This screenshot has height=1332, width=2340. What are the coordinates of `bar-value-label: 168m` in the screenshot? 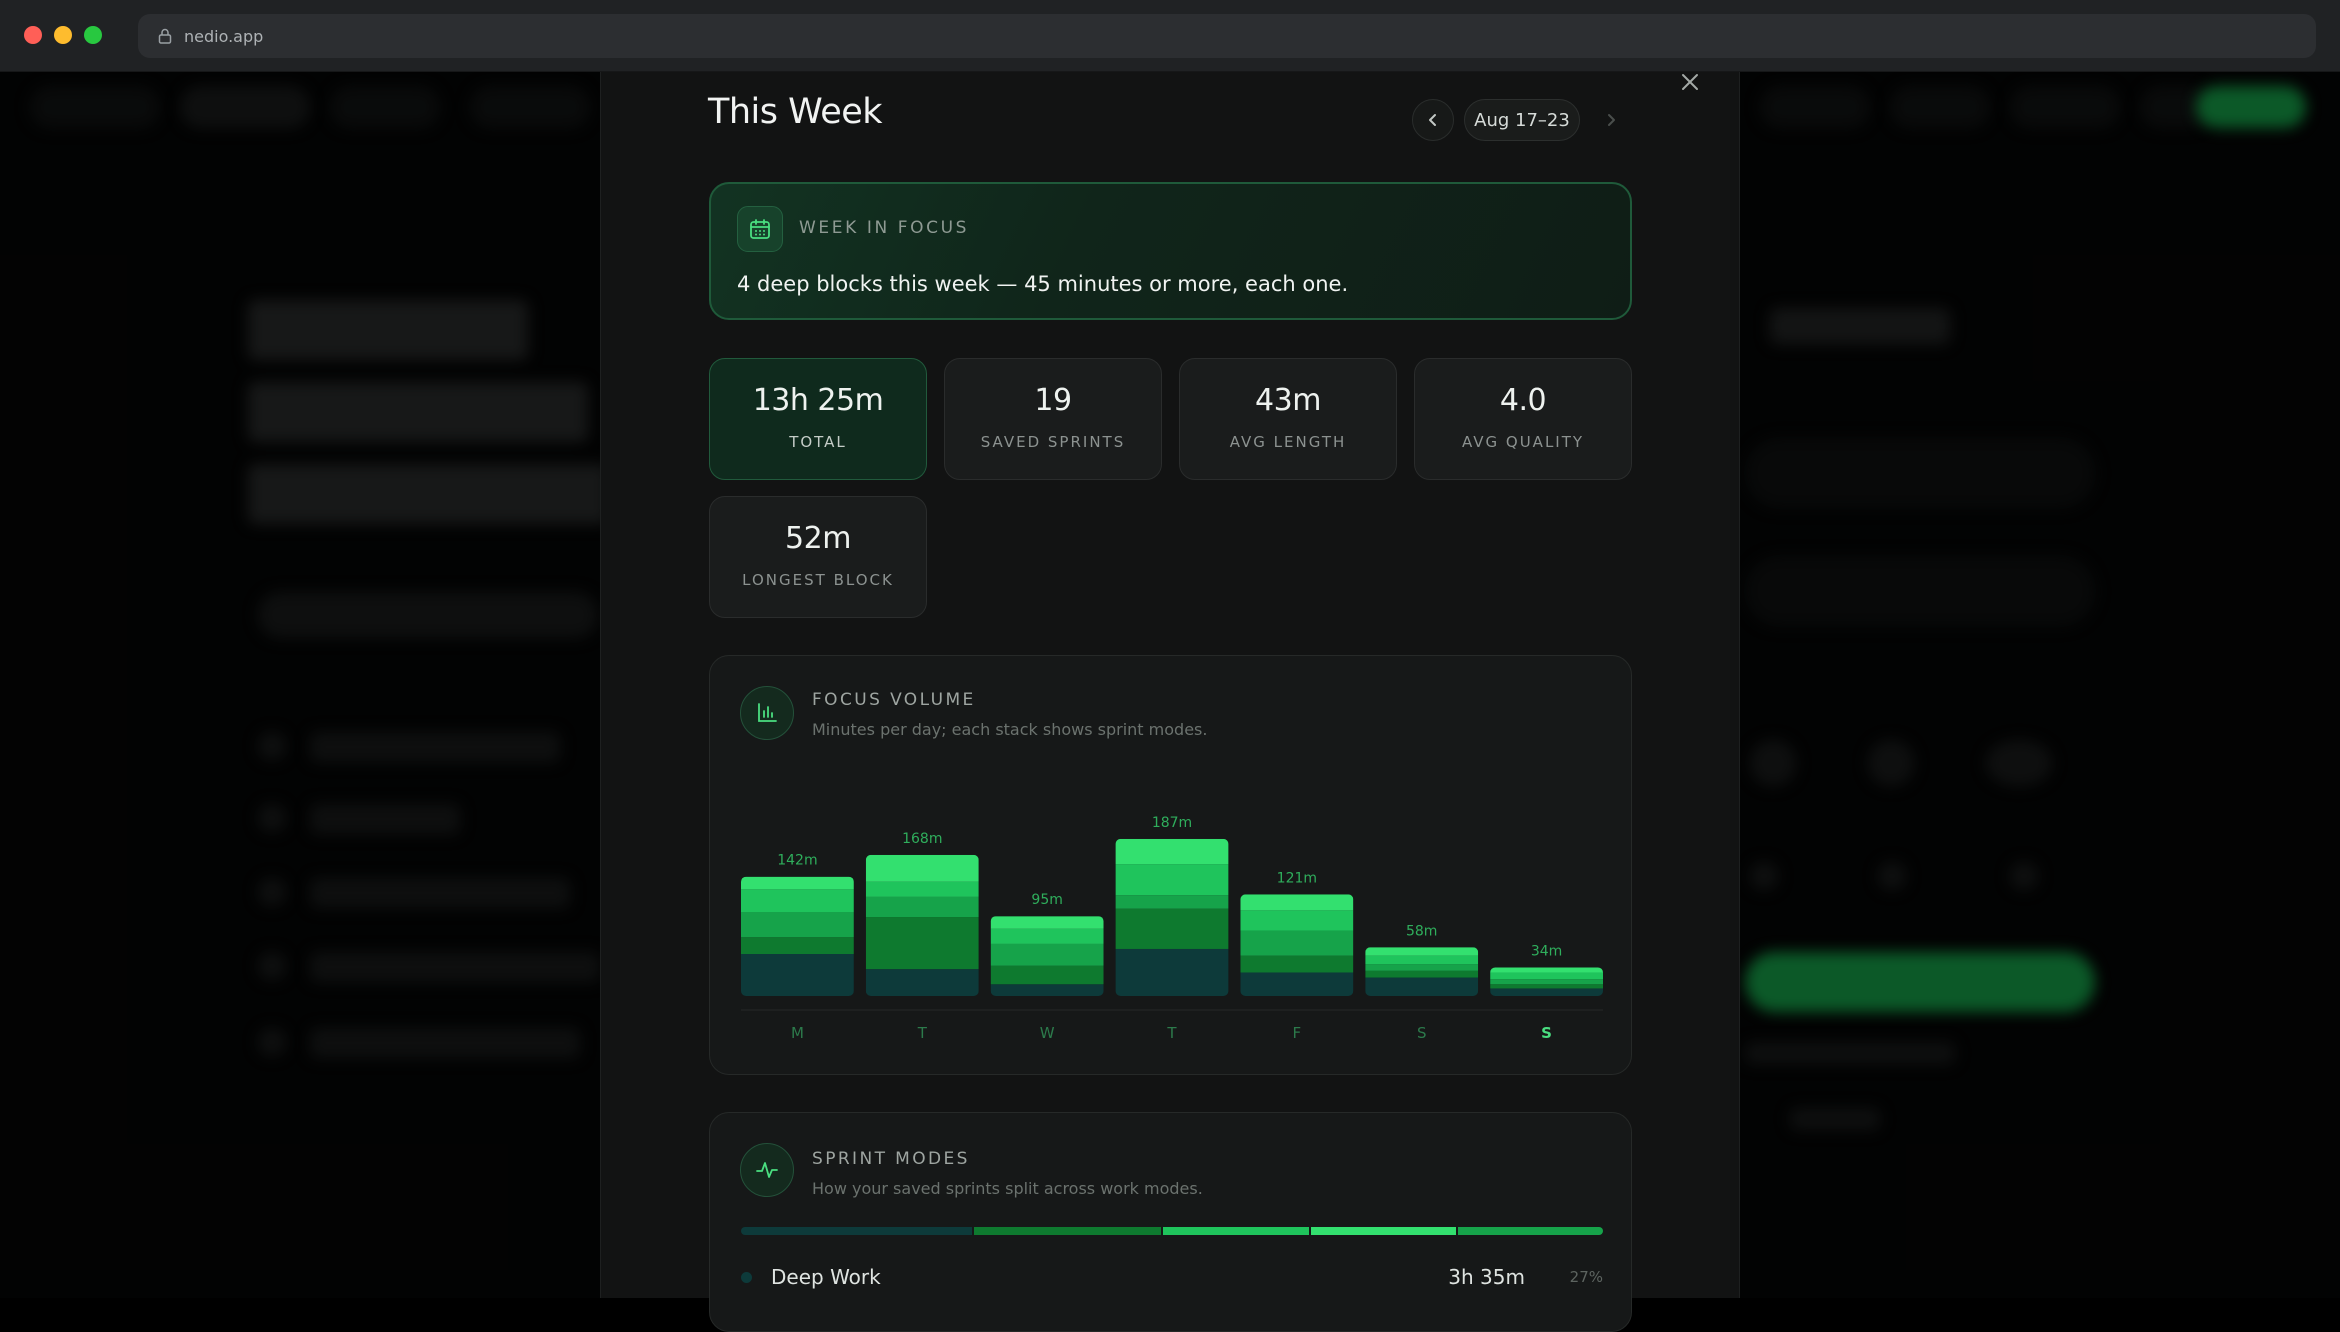 It's located at (922, 839).